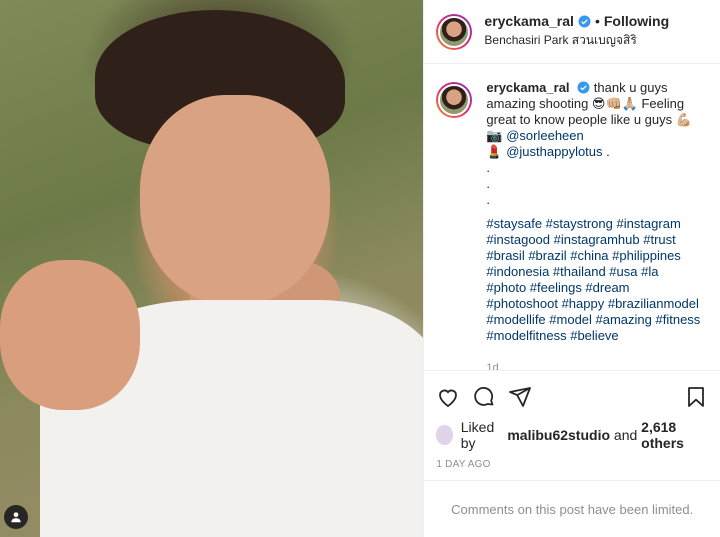 Image resolution: width=720 pixels, height=537 pixels. Describe the element at coordinates (444, 435) in the screenshot. I see `liker-avatar` at that location.